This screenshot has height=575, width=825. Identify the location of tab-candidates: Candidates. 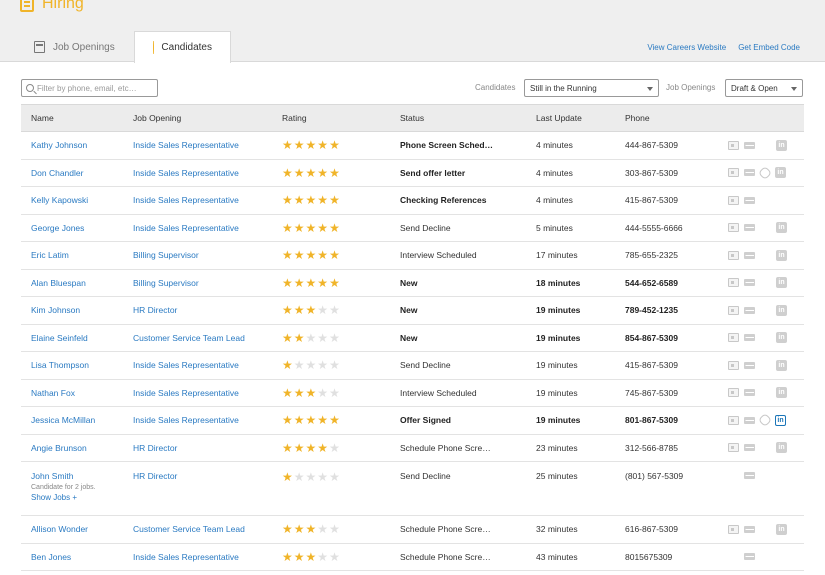
(182, 47).